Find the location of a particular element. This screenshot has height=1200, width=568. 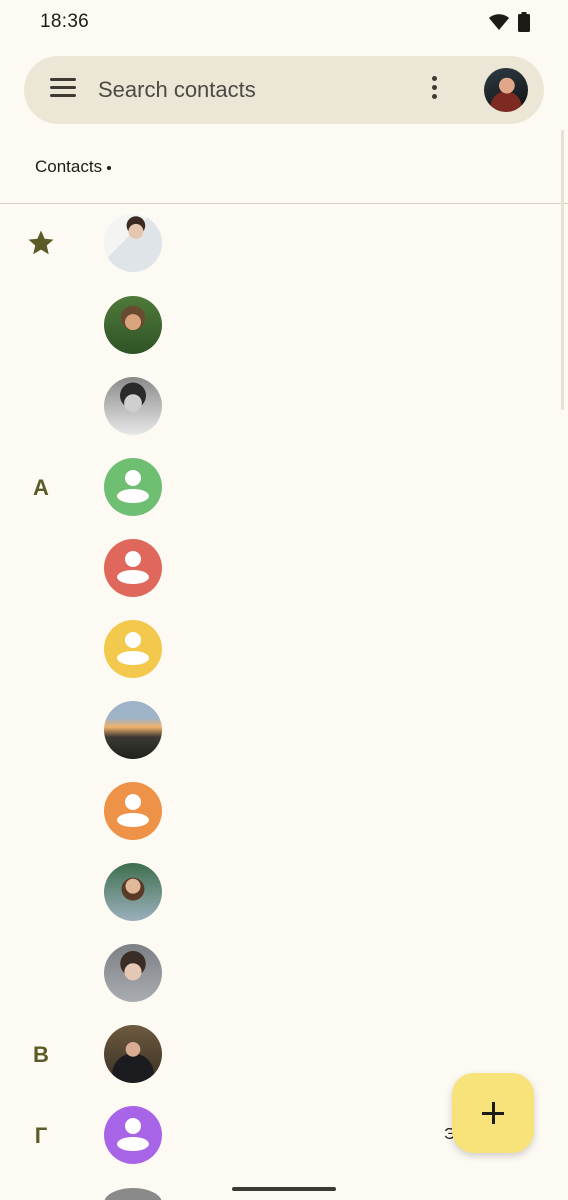

section-letter: А is located at coordinates (41, 487).